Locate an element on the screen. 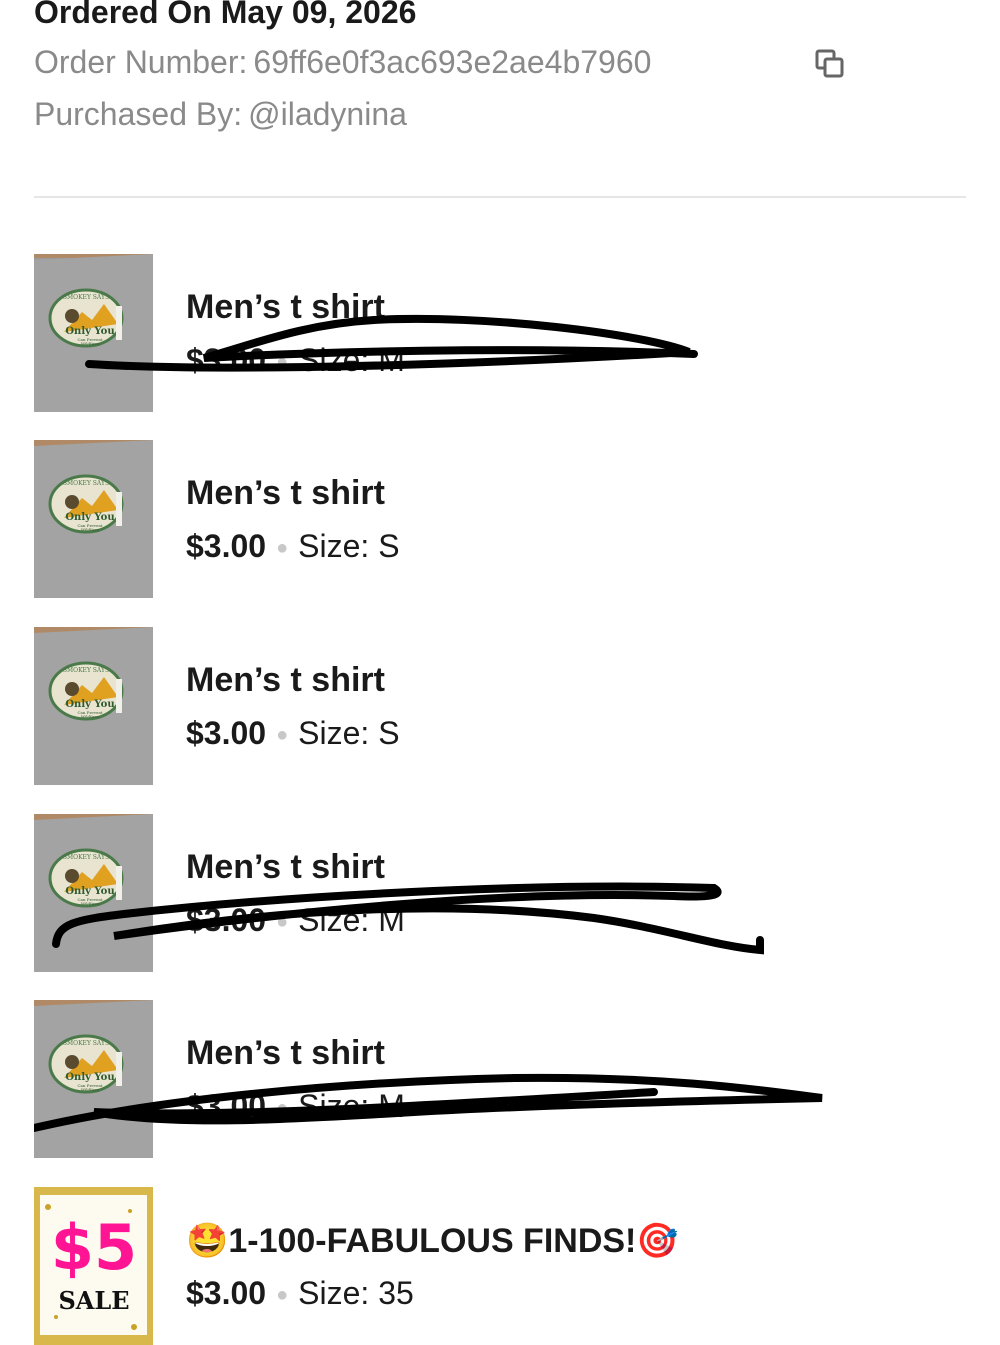 Image resolution: width=1000 pixels, height=1345 pixels. copy-icon is located at coordinates (831, 65).